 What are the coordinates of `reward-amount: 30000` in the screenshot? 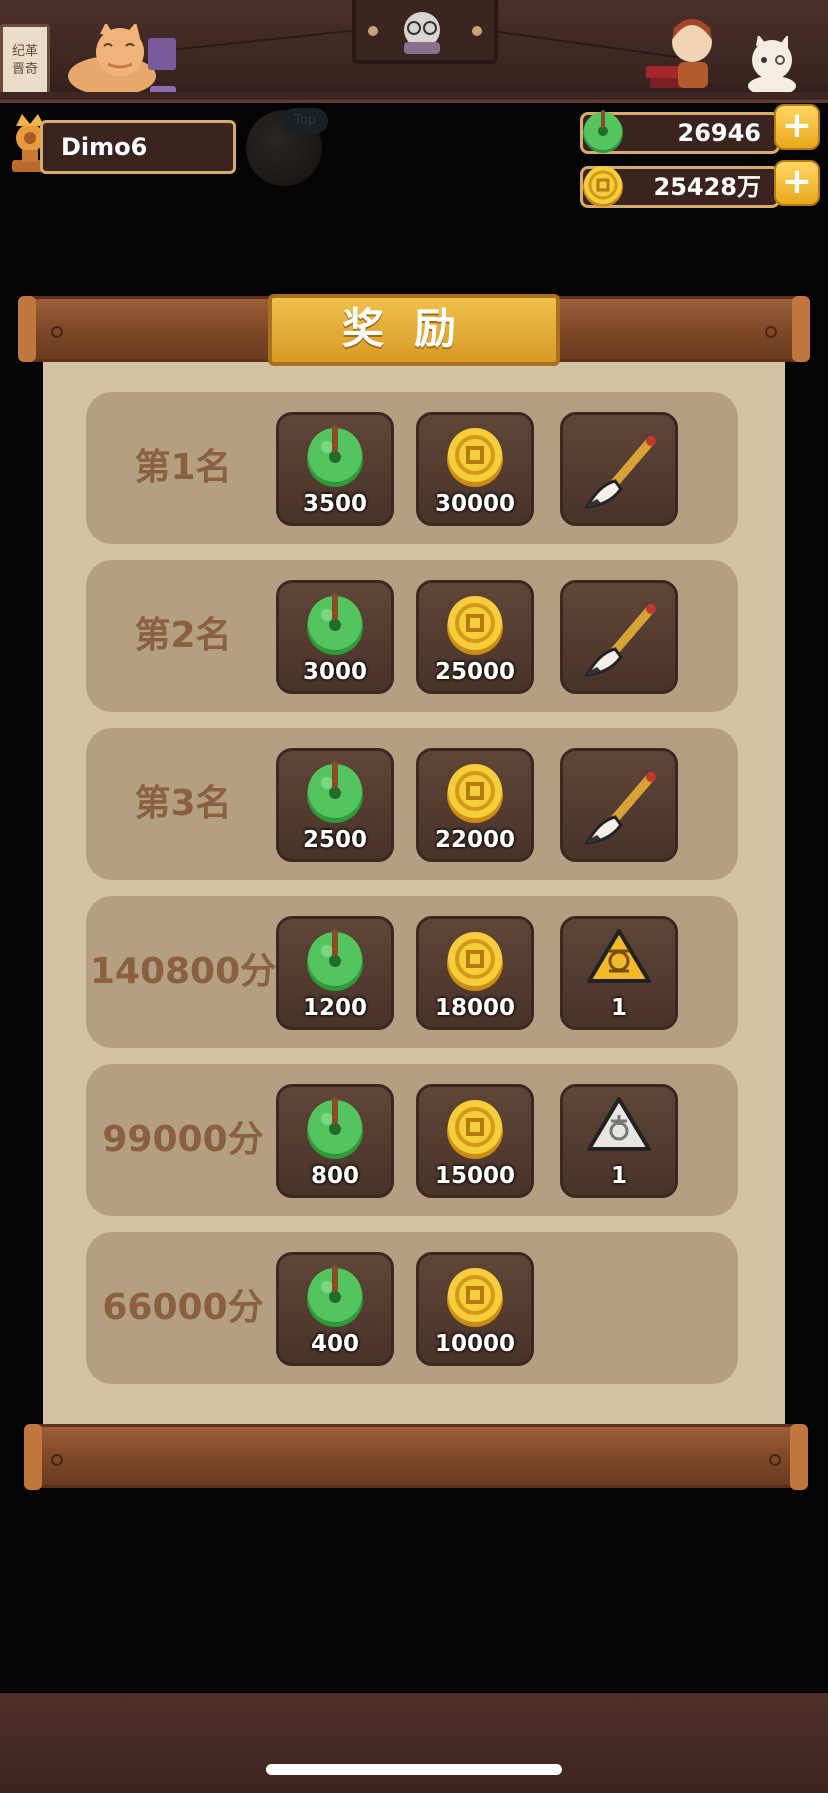 It's located at (475, 504).